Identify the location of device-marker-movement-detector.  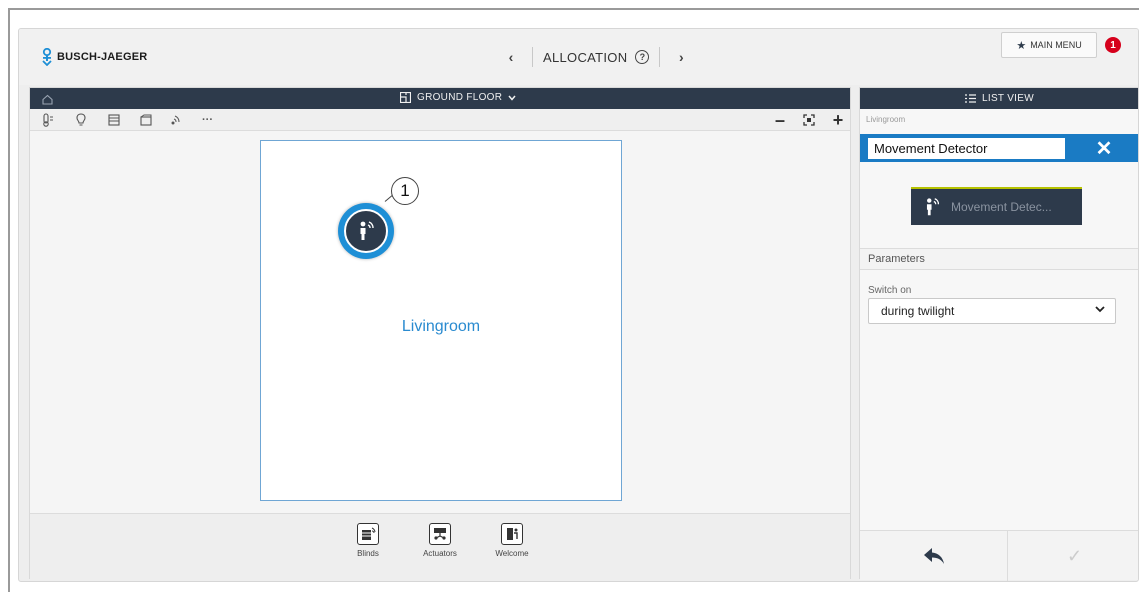
(366, 231).